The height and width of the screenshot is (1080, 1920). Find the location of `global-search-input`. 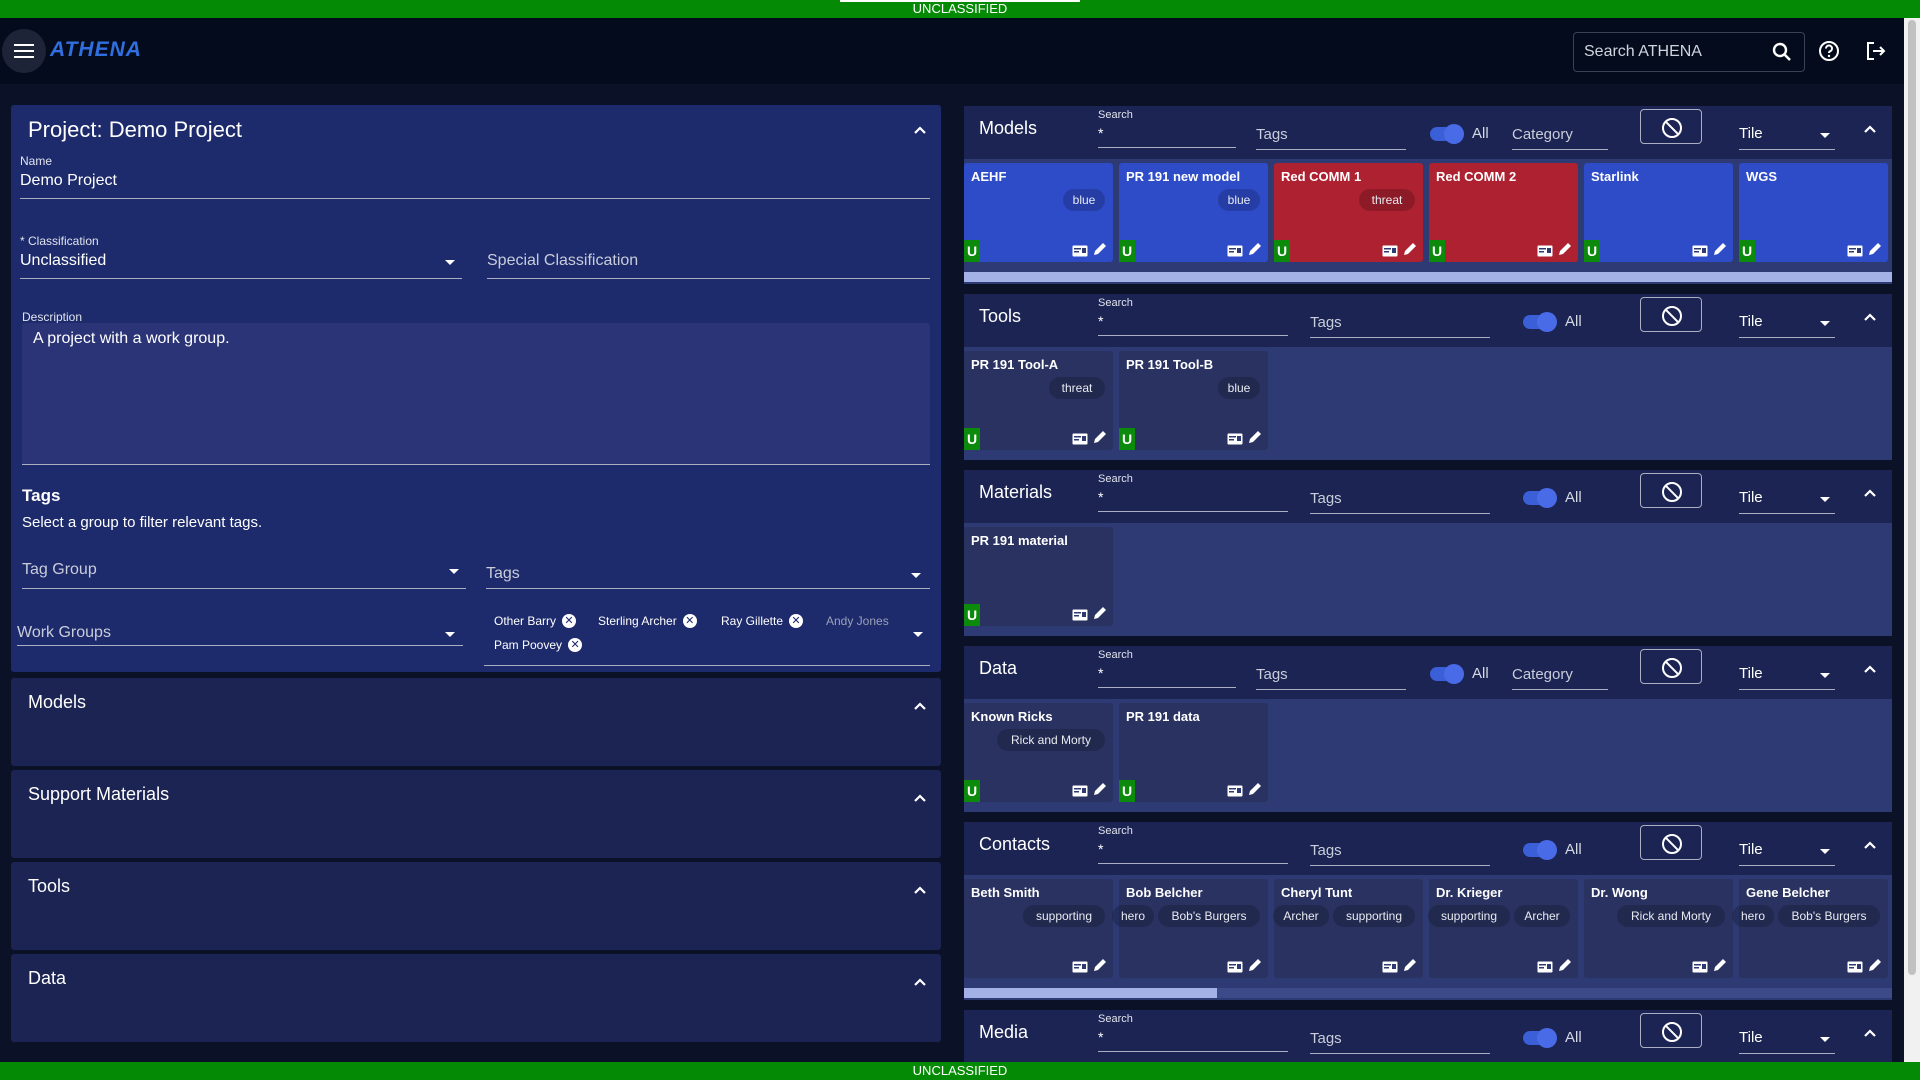

global-search-input is located at coordinates (1674, 52).